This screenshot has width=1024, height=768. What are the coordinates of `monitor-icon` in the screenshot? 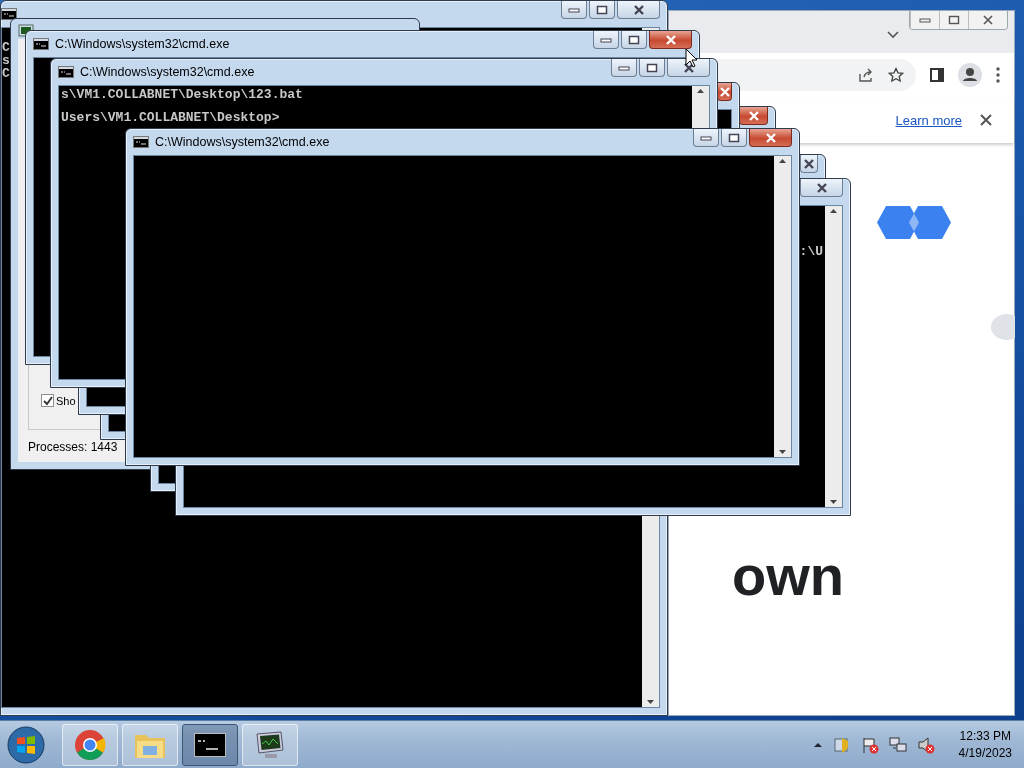 It's located at (270, 744).